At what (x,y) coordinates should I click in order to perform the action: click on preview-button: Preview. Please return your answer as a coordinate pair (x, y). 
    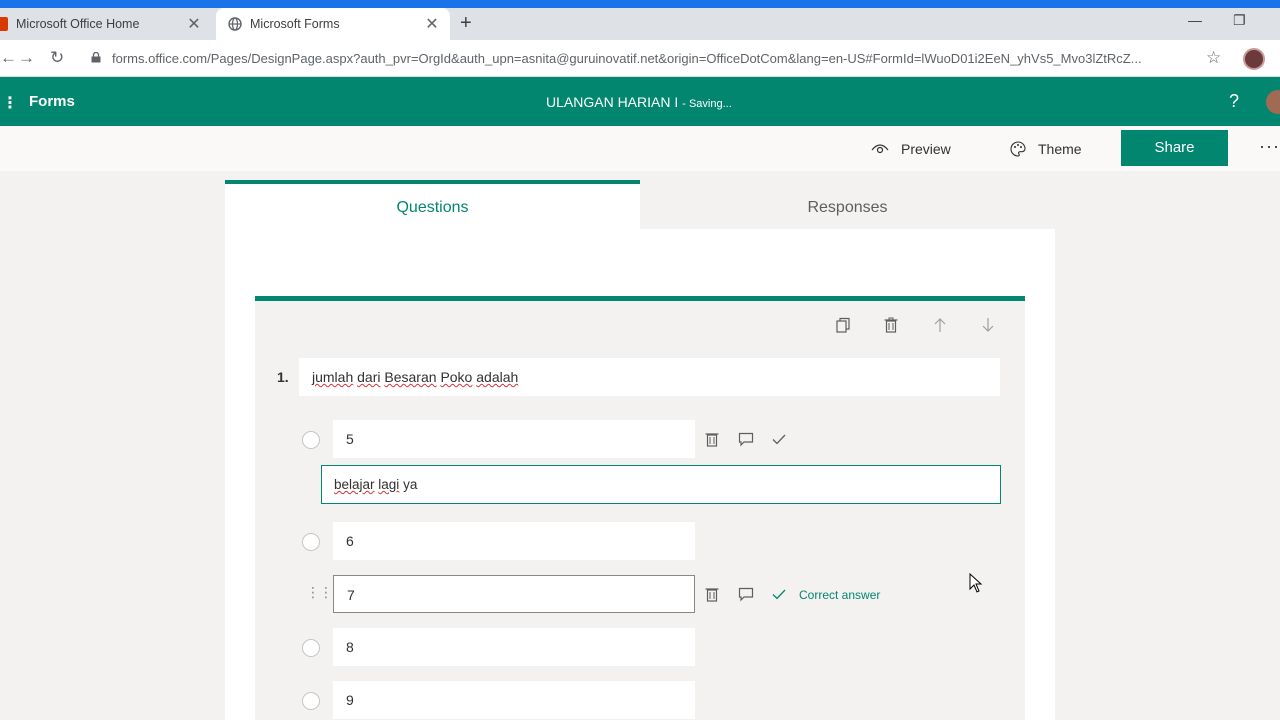
    Looking at the image, I should click on (911, 149).